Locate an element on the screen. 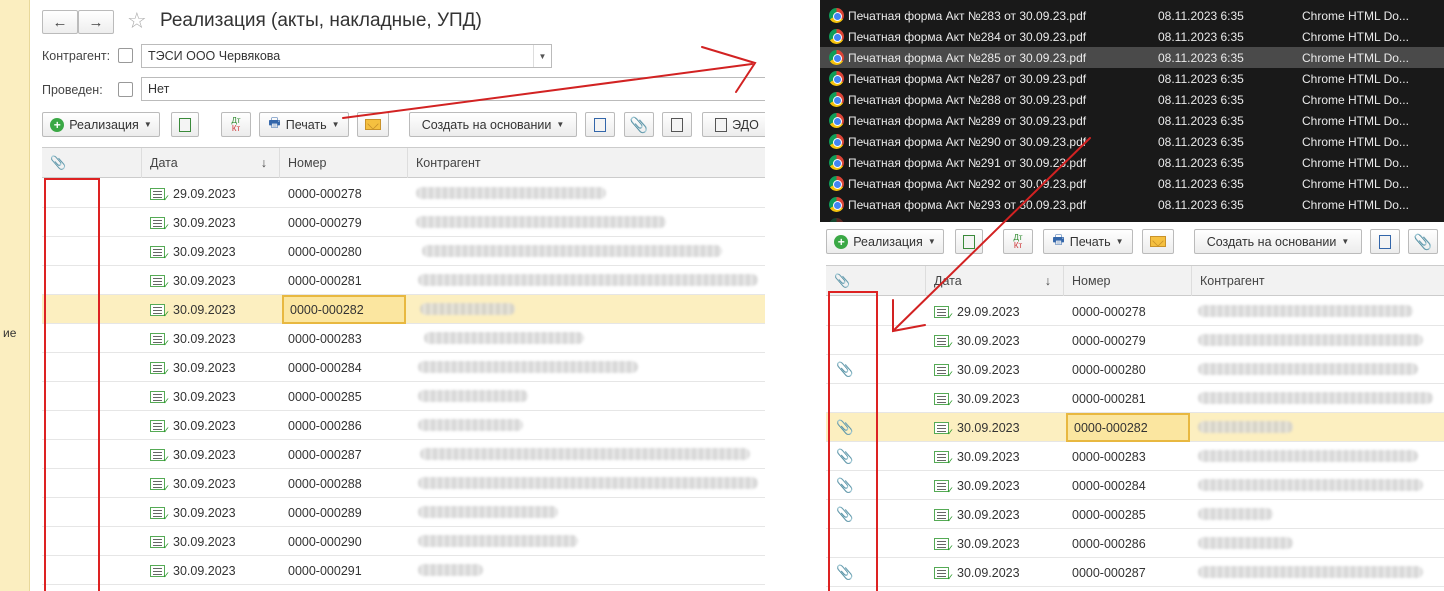 The width and height of the screenshot is (1444, 591). table-row: 30.09.2023 0000-000288 is located at coordinates (403, 483).